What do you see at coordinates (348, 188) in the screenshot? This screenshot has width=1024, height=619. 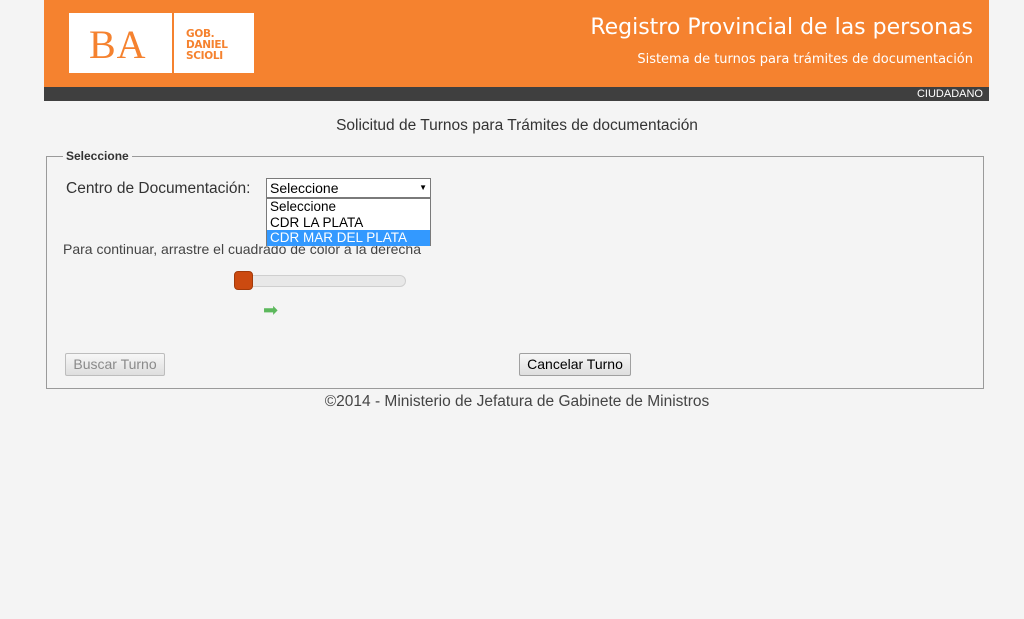 I see `centro-select: Seleccione ▼` at bounding box center [348, 188].